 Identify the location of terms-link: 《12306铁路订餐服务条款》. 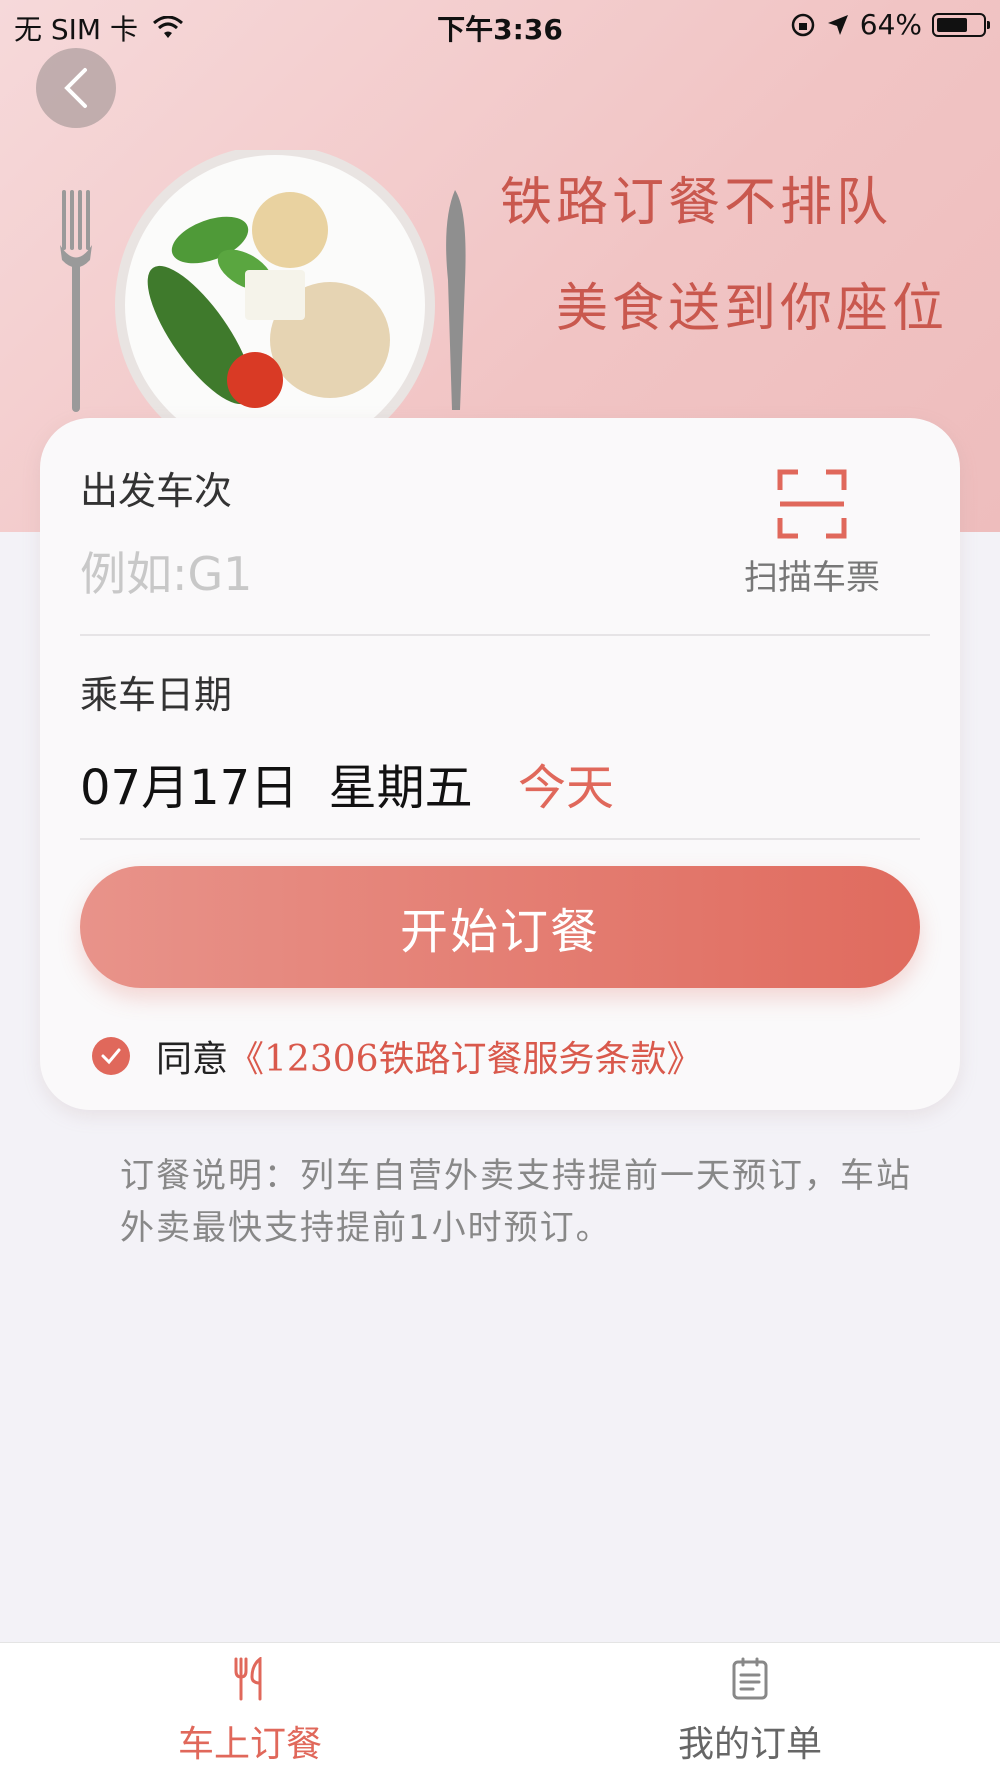
(465, 1056).